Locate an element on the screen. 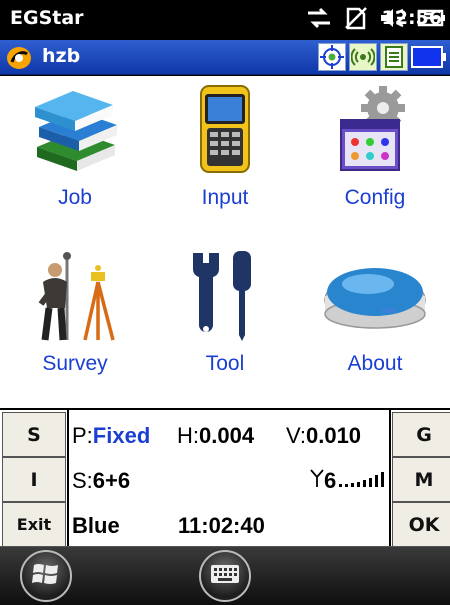  survey-tile: Survey is located at coordinates (75, 325).